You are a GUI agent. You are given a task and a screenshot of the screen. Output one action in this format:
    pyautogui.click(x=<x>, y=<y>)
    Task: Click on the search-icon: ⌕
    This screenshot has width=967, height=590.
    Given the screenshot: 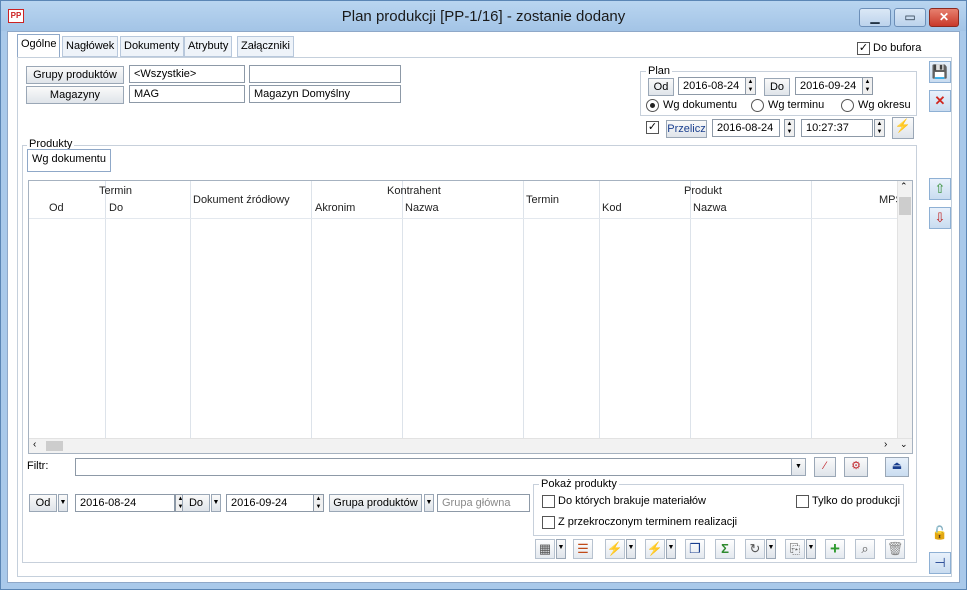 What is the action you would take?
    pyautogui.click(x=865, y=549)
    